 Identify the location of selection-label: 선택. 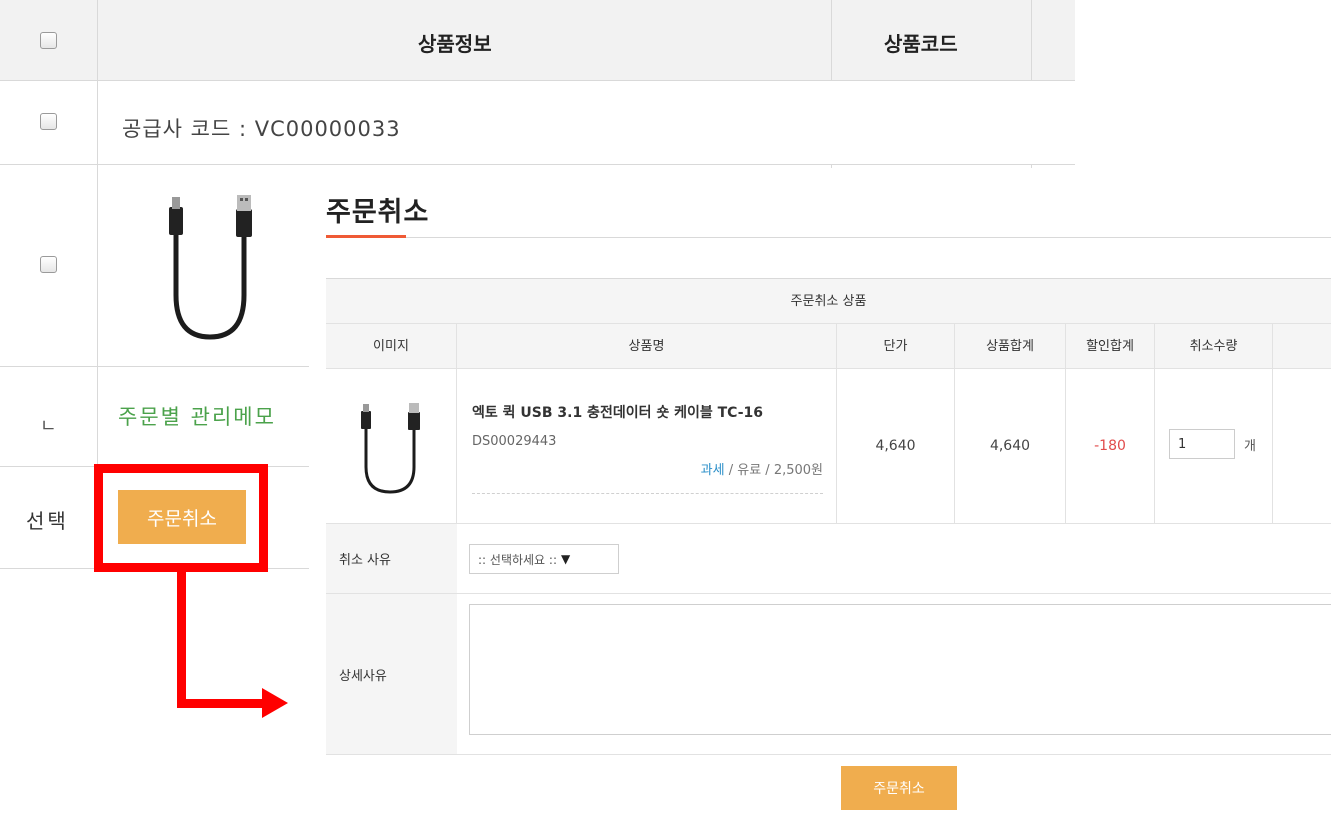
(47, 521).